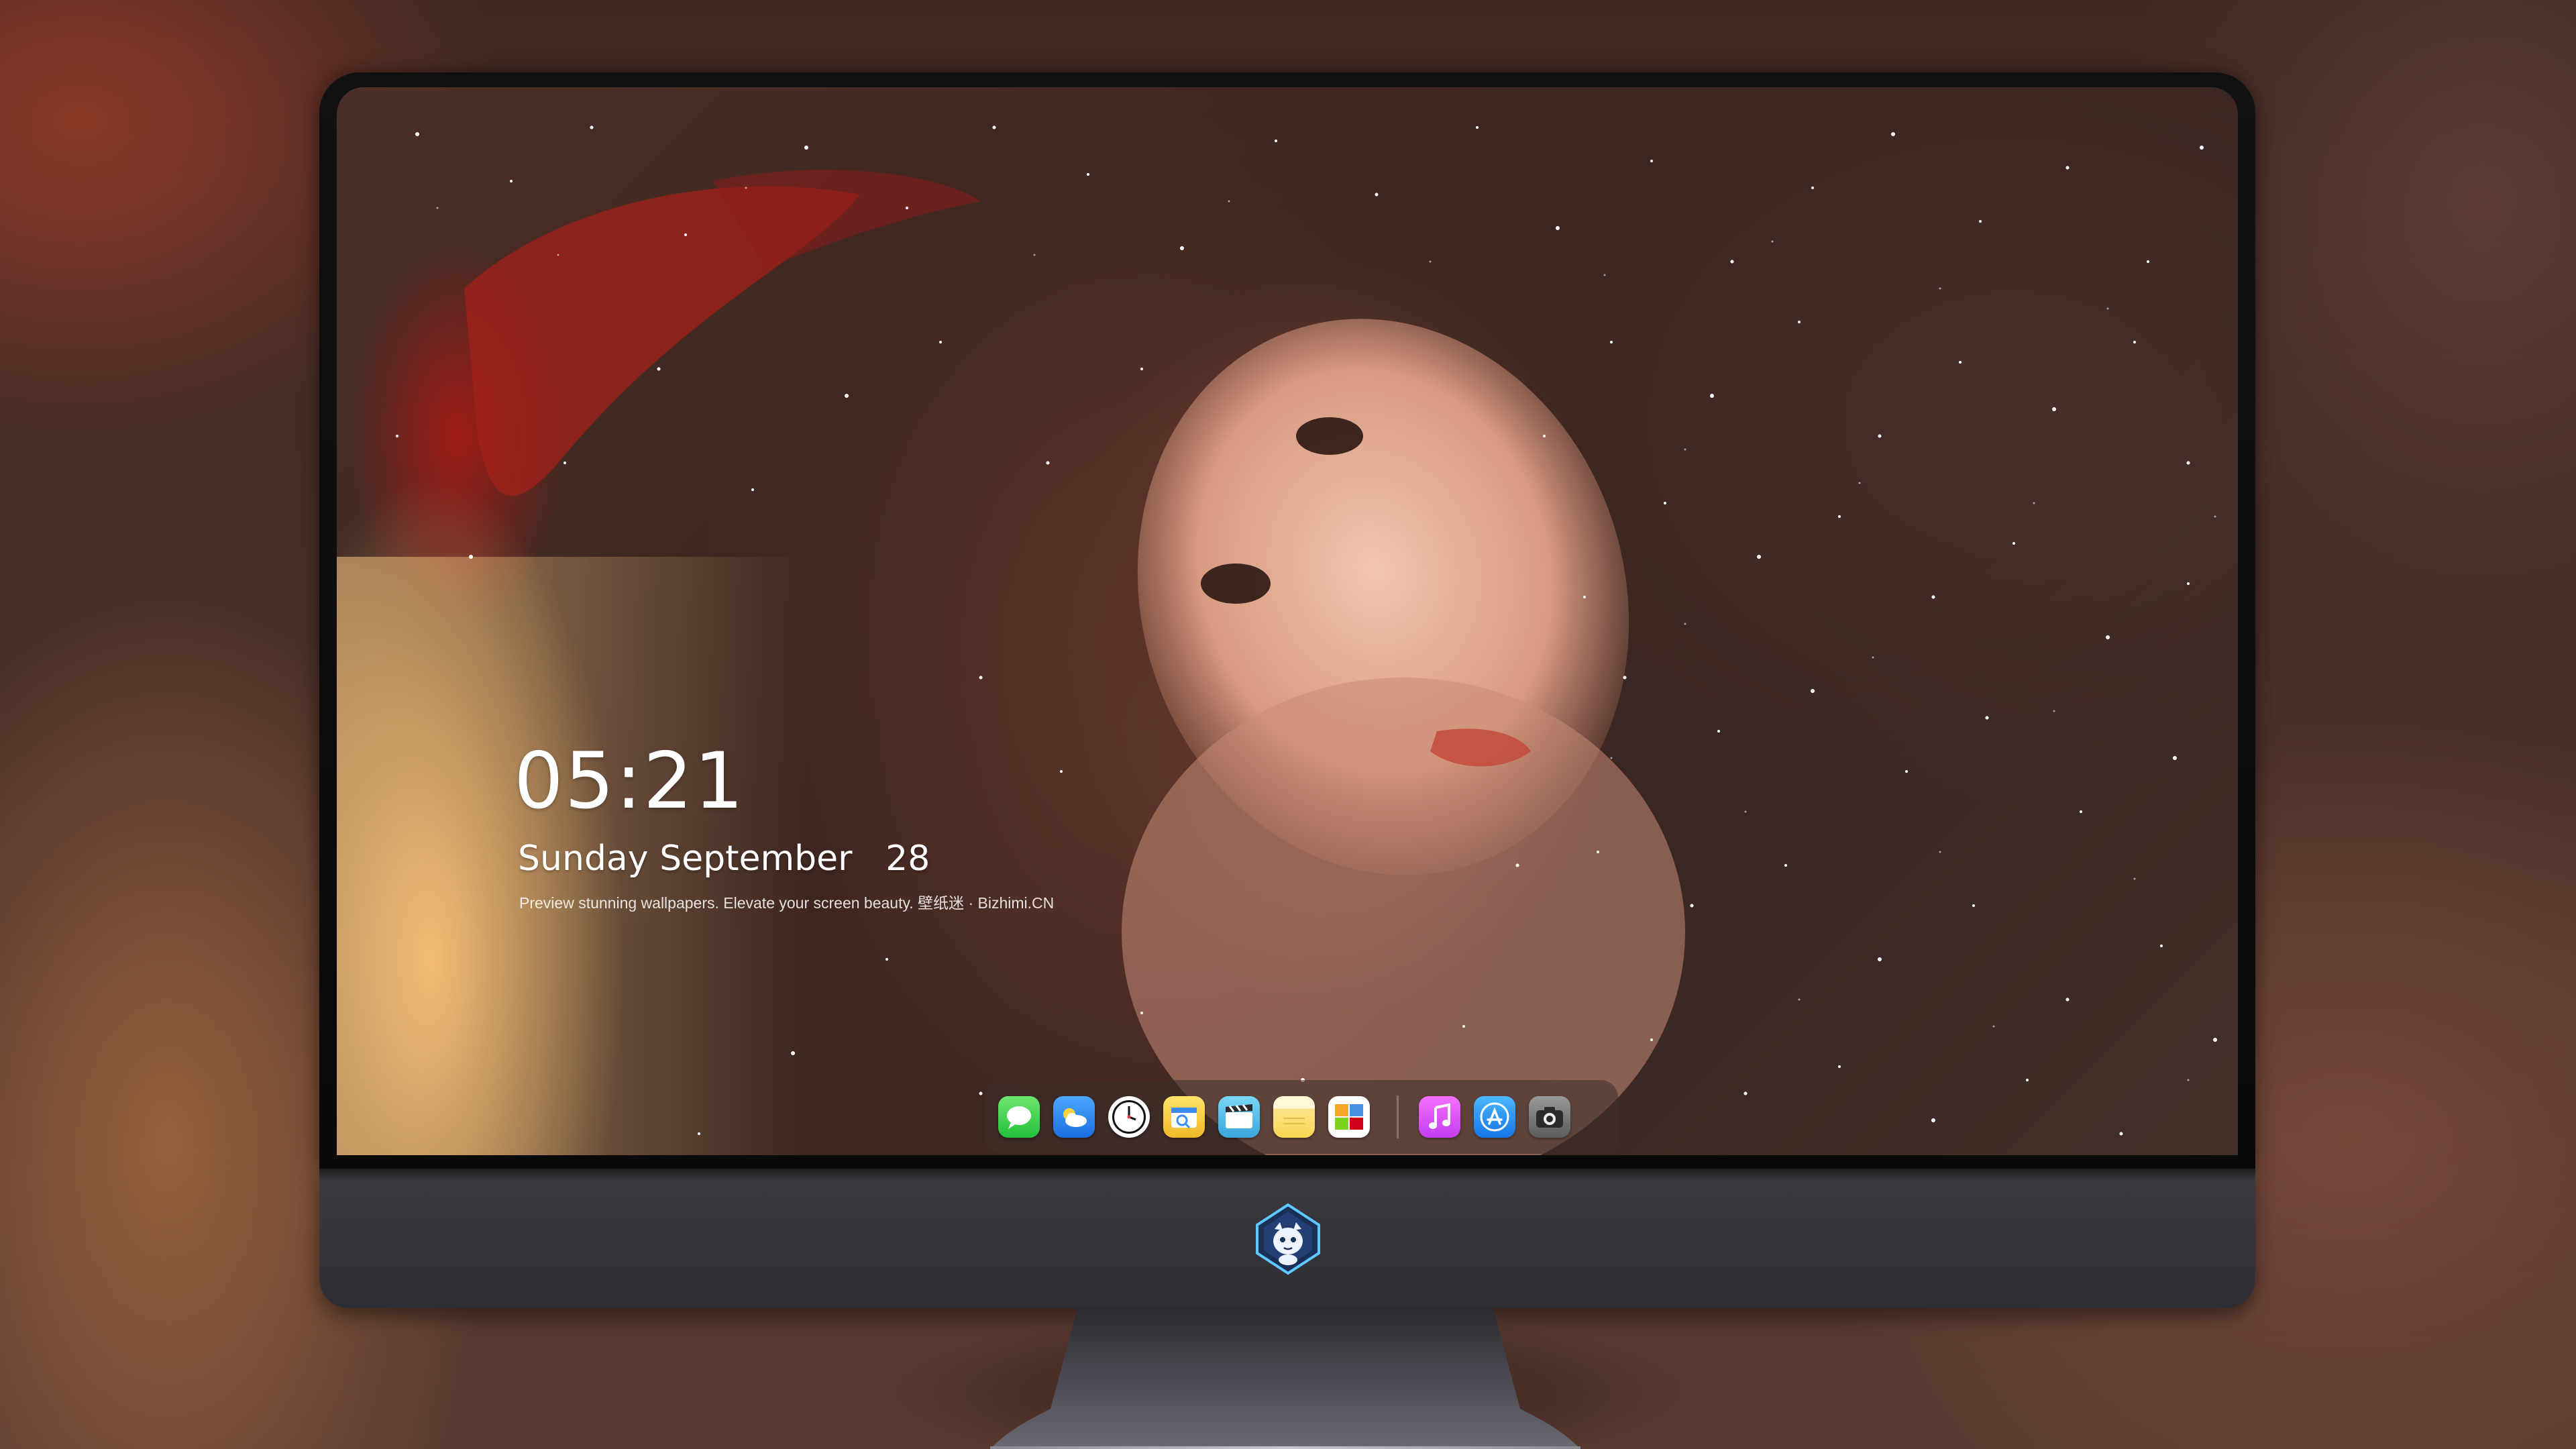  What do you see at coordinates (1287, 1175) in the screenshot?
I see `chin-shadow` at bounding box center [1287, 1175].